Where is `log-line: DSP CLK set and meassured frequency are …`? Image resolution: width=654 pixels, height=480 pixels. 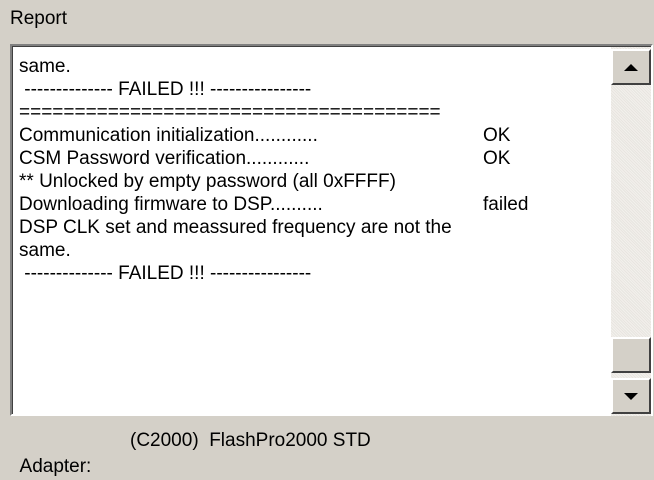 log-line: DSP CLK set and meassured frequency are … is located at coordinates (316, 227).